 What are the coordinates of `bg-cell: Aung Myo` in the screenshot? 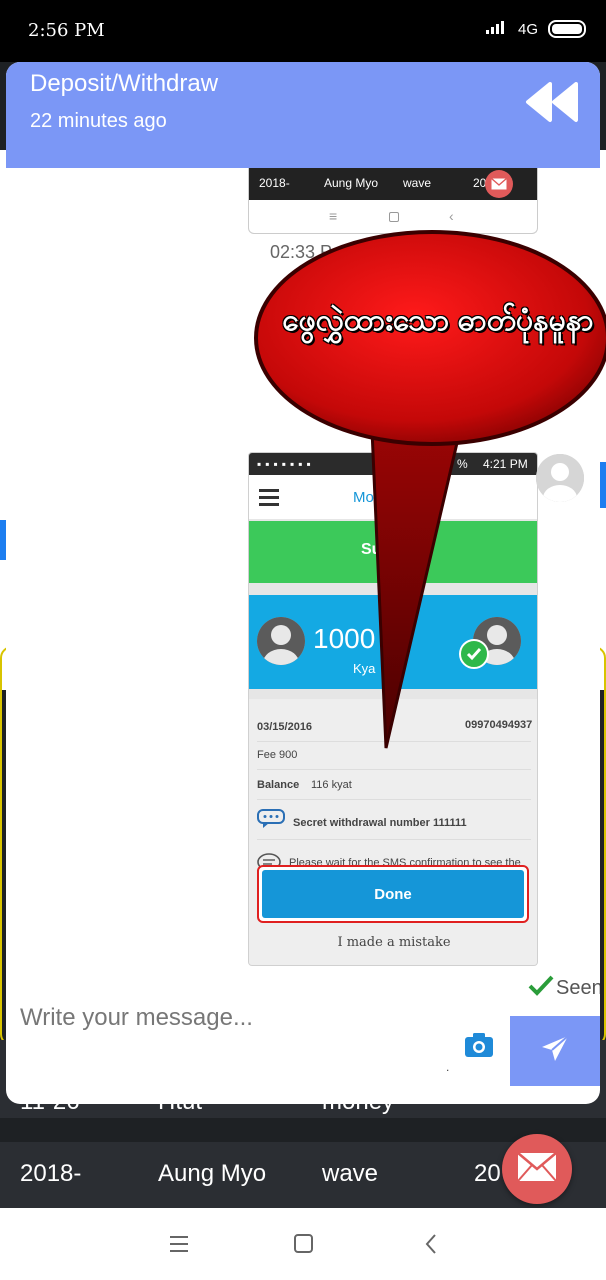 It's located at (212, 1173).